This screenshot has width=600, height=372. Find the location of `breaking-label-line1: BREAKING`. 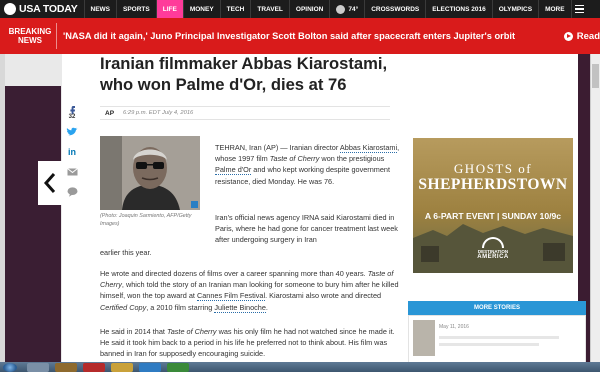

breaking-label-line1: BREAKING is located at coordinates (30, 31).